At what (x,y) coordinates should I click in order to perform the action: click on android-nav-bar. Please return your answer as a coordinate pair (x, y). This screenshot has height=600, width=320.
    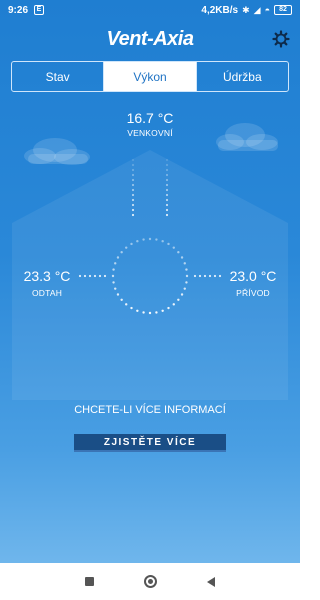
    Looking at the image, I should click on (150, 581).